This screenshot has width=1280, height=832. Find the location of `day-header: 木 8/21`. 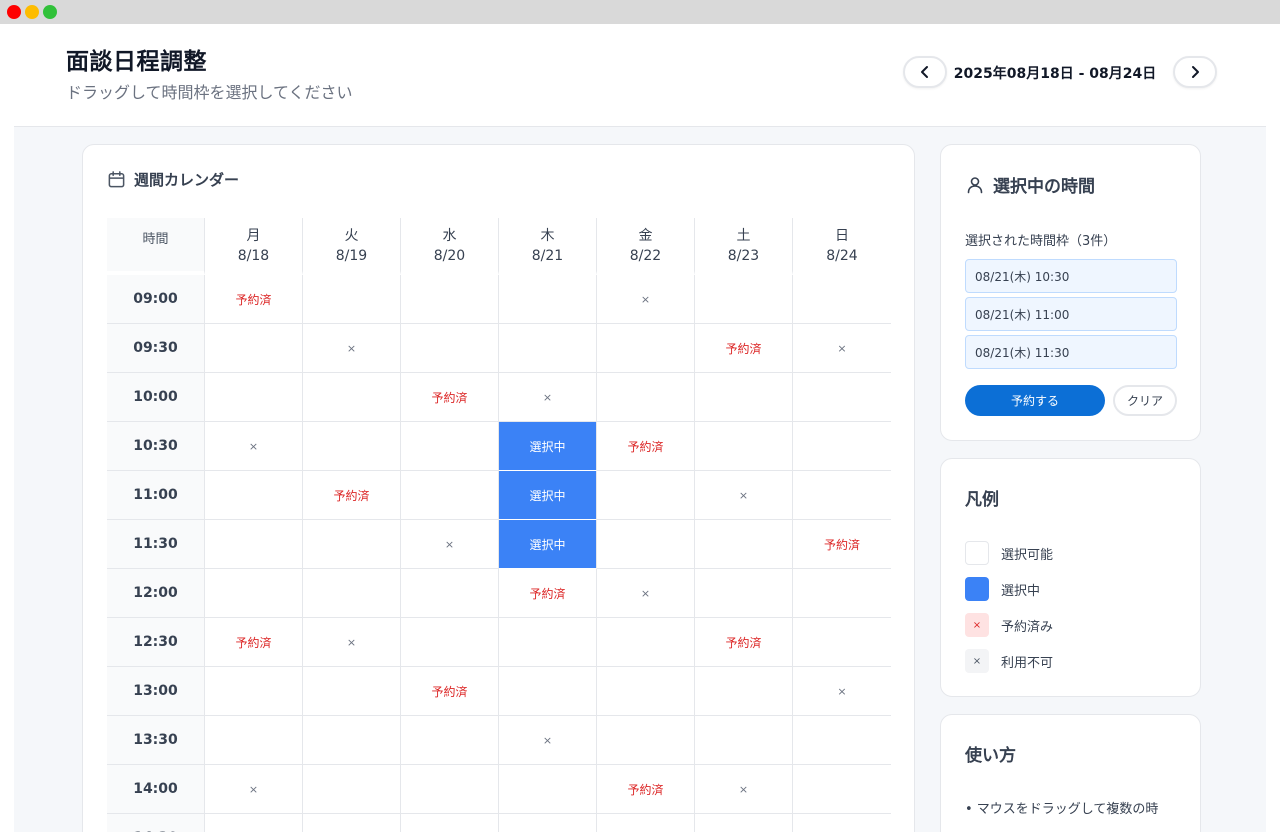

day-header: 木 8/21 is located at coordinates (548, 246).